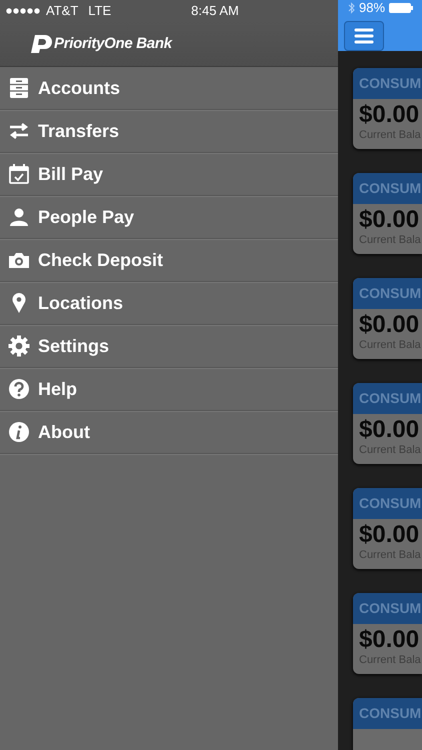  Describe the element at coordinates (169, 260) in the screenshot. I see `menu-item: Check Deposit` at that location.